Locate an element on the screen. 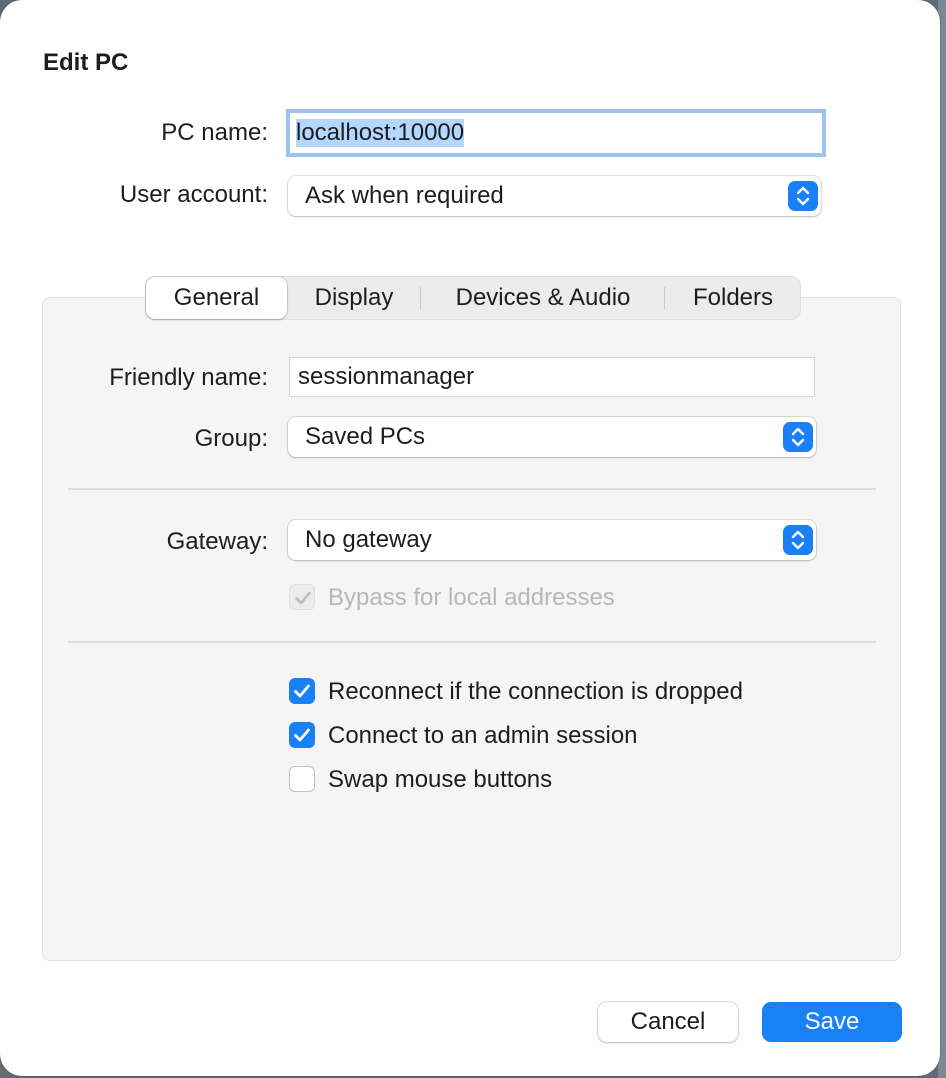  admin-session-checkbox is located at coordinates (302, 735).